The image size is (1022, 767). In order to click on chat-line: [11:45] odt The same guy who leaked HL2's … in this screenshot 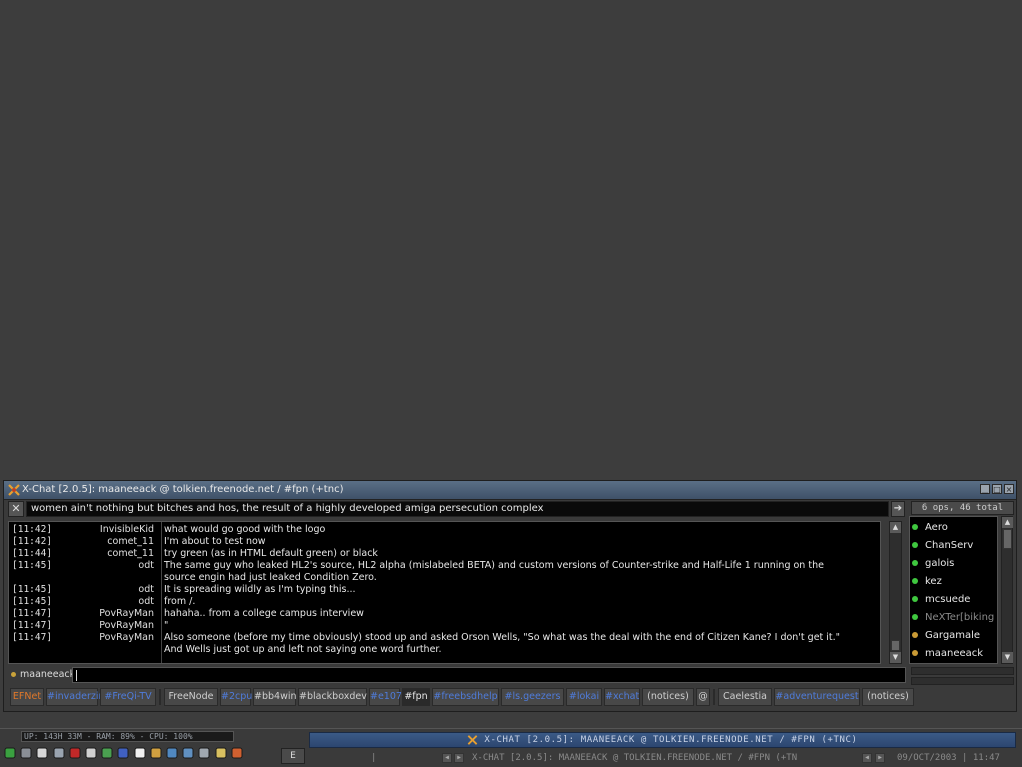, I will do `click(444, 566)`.